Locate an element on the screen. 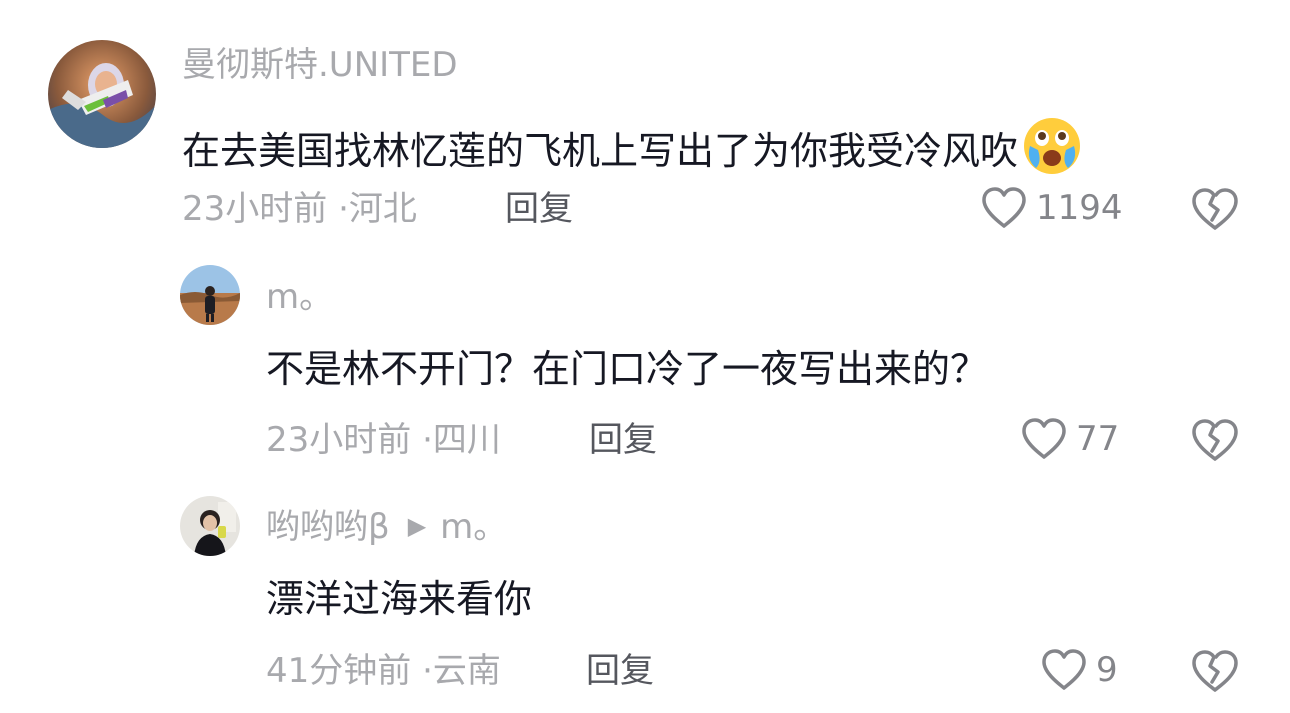 Image resolution: width=1290 pixels, height=713 pixels. like-button: 77 is located at coordinates (1069, 439).